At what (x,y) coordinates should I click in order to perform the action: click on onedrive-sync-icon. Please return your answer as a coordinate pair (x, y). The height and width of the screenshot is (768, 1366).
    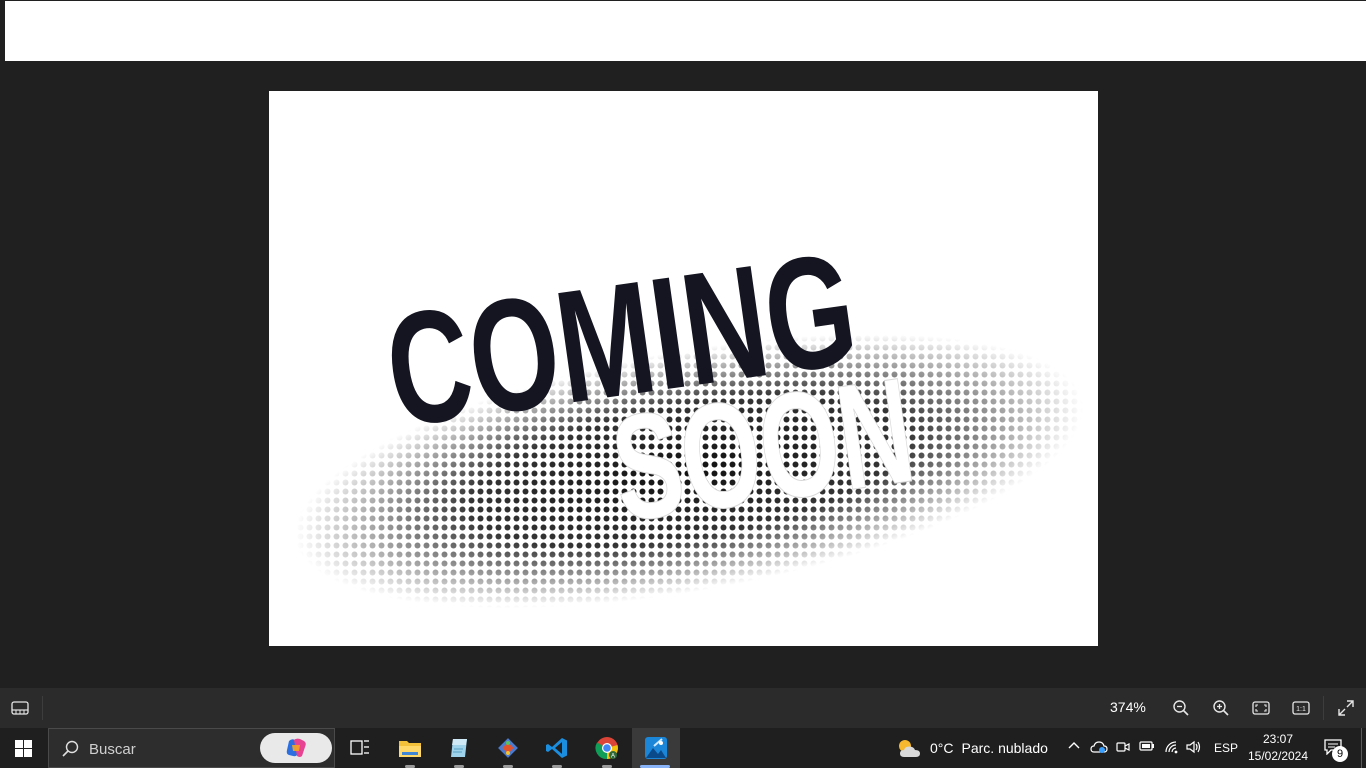
    Looking at the image, I should click on (1099, 748).